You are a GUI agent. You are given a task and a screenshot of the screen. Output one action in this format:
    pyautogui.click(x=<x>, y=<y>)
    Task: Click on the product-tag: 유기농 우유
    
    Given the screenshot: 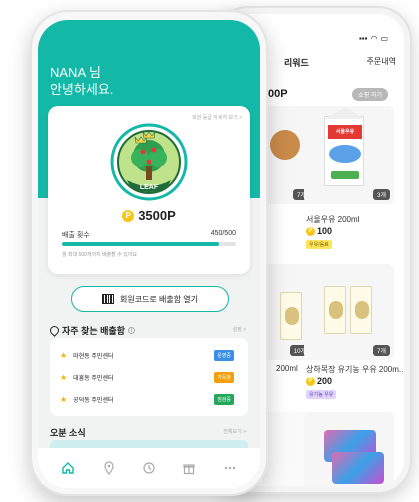 What is the action you would take?
    pyautogui.click(x=321, y=394)
    